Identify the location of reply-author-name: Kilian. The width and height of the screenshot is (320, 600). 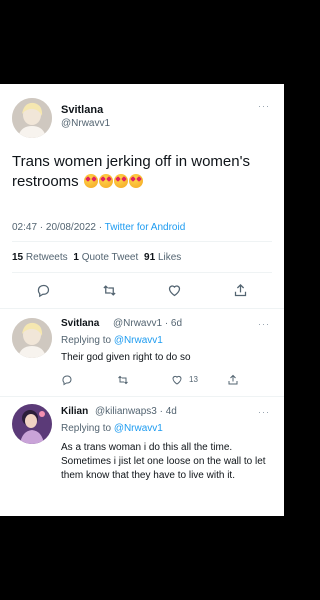
(74, 411).